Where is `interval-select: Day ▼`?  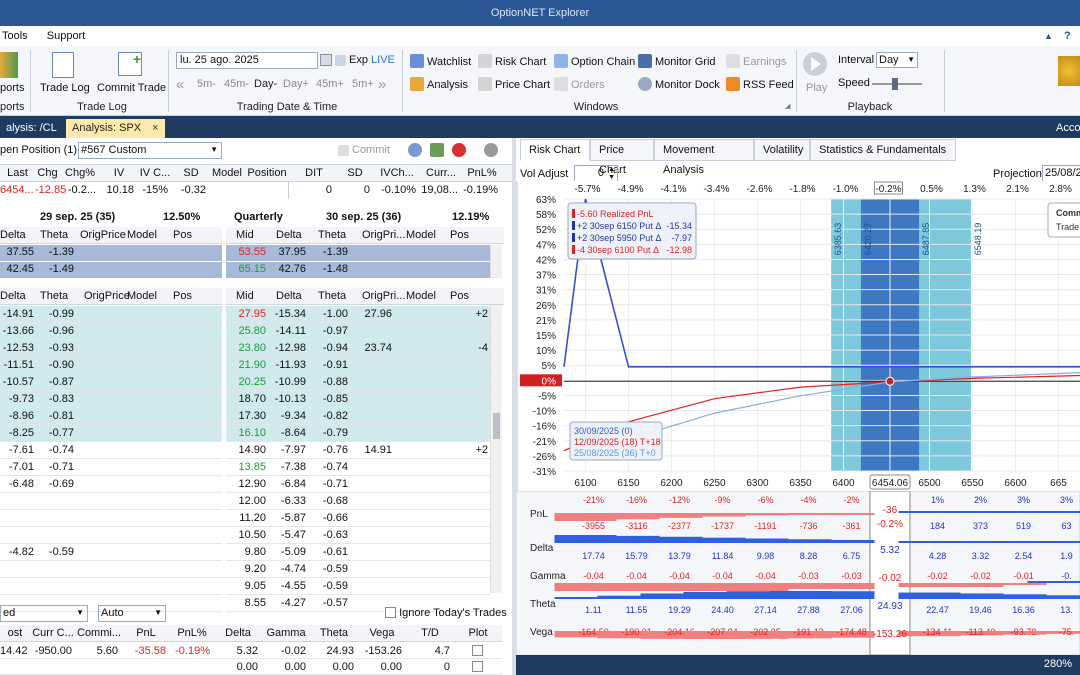 interval-select: Day ▼ is located at coordinates (897, 60).